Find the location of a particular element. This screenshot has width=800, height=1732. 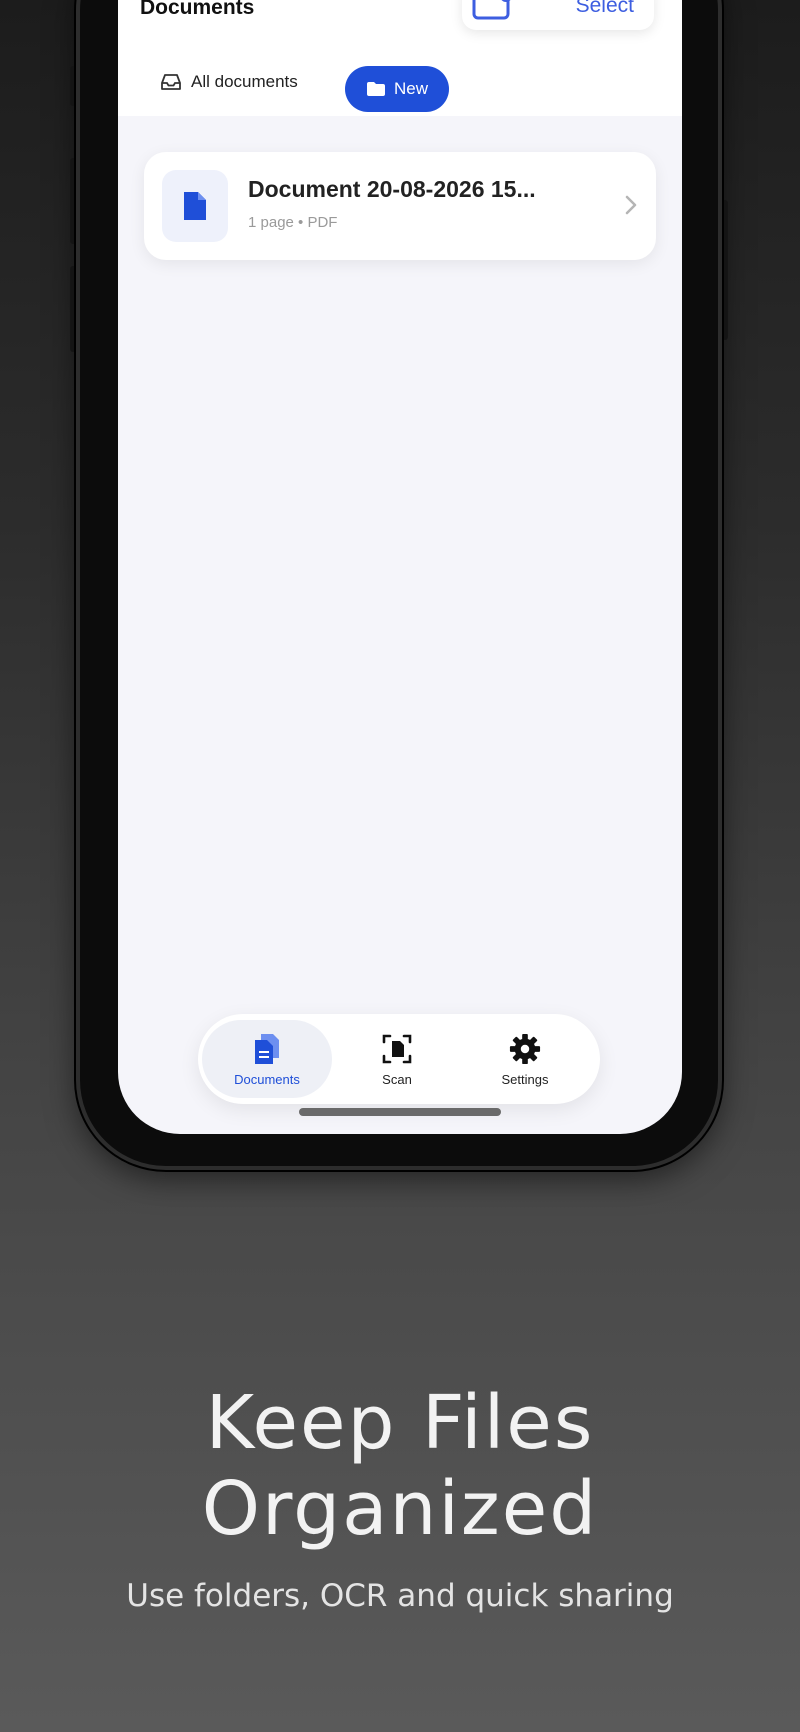

tab-scan: Scan is located at coordinates (397, 1059).